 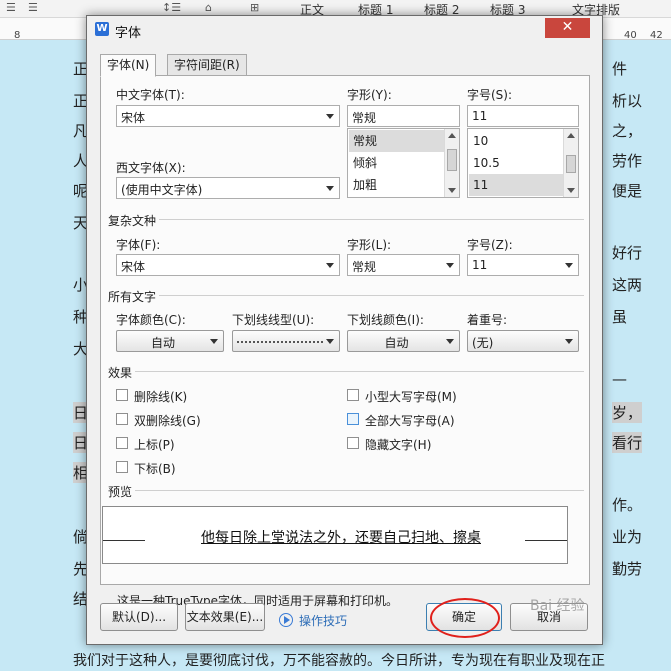 I want to click on section-title: 复杂文种, so click(x=134, y=220).